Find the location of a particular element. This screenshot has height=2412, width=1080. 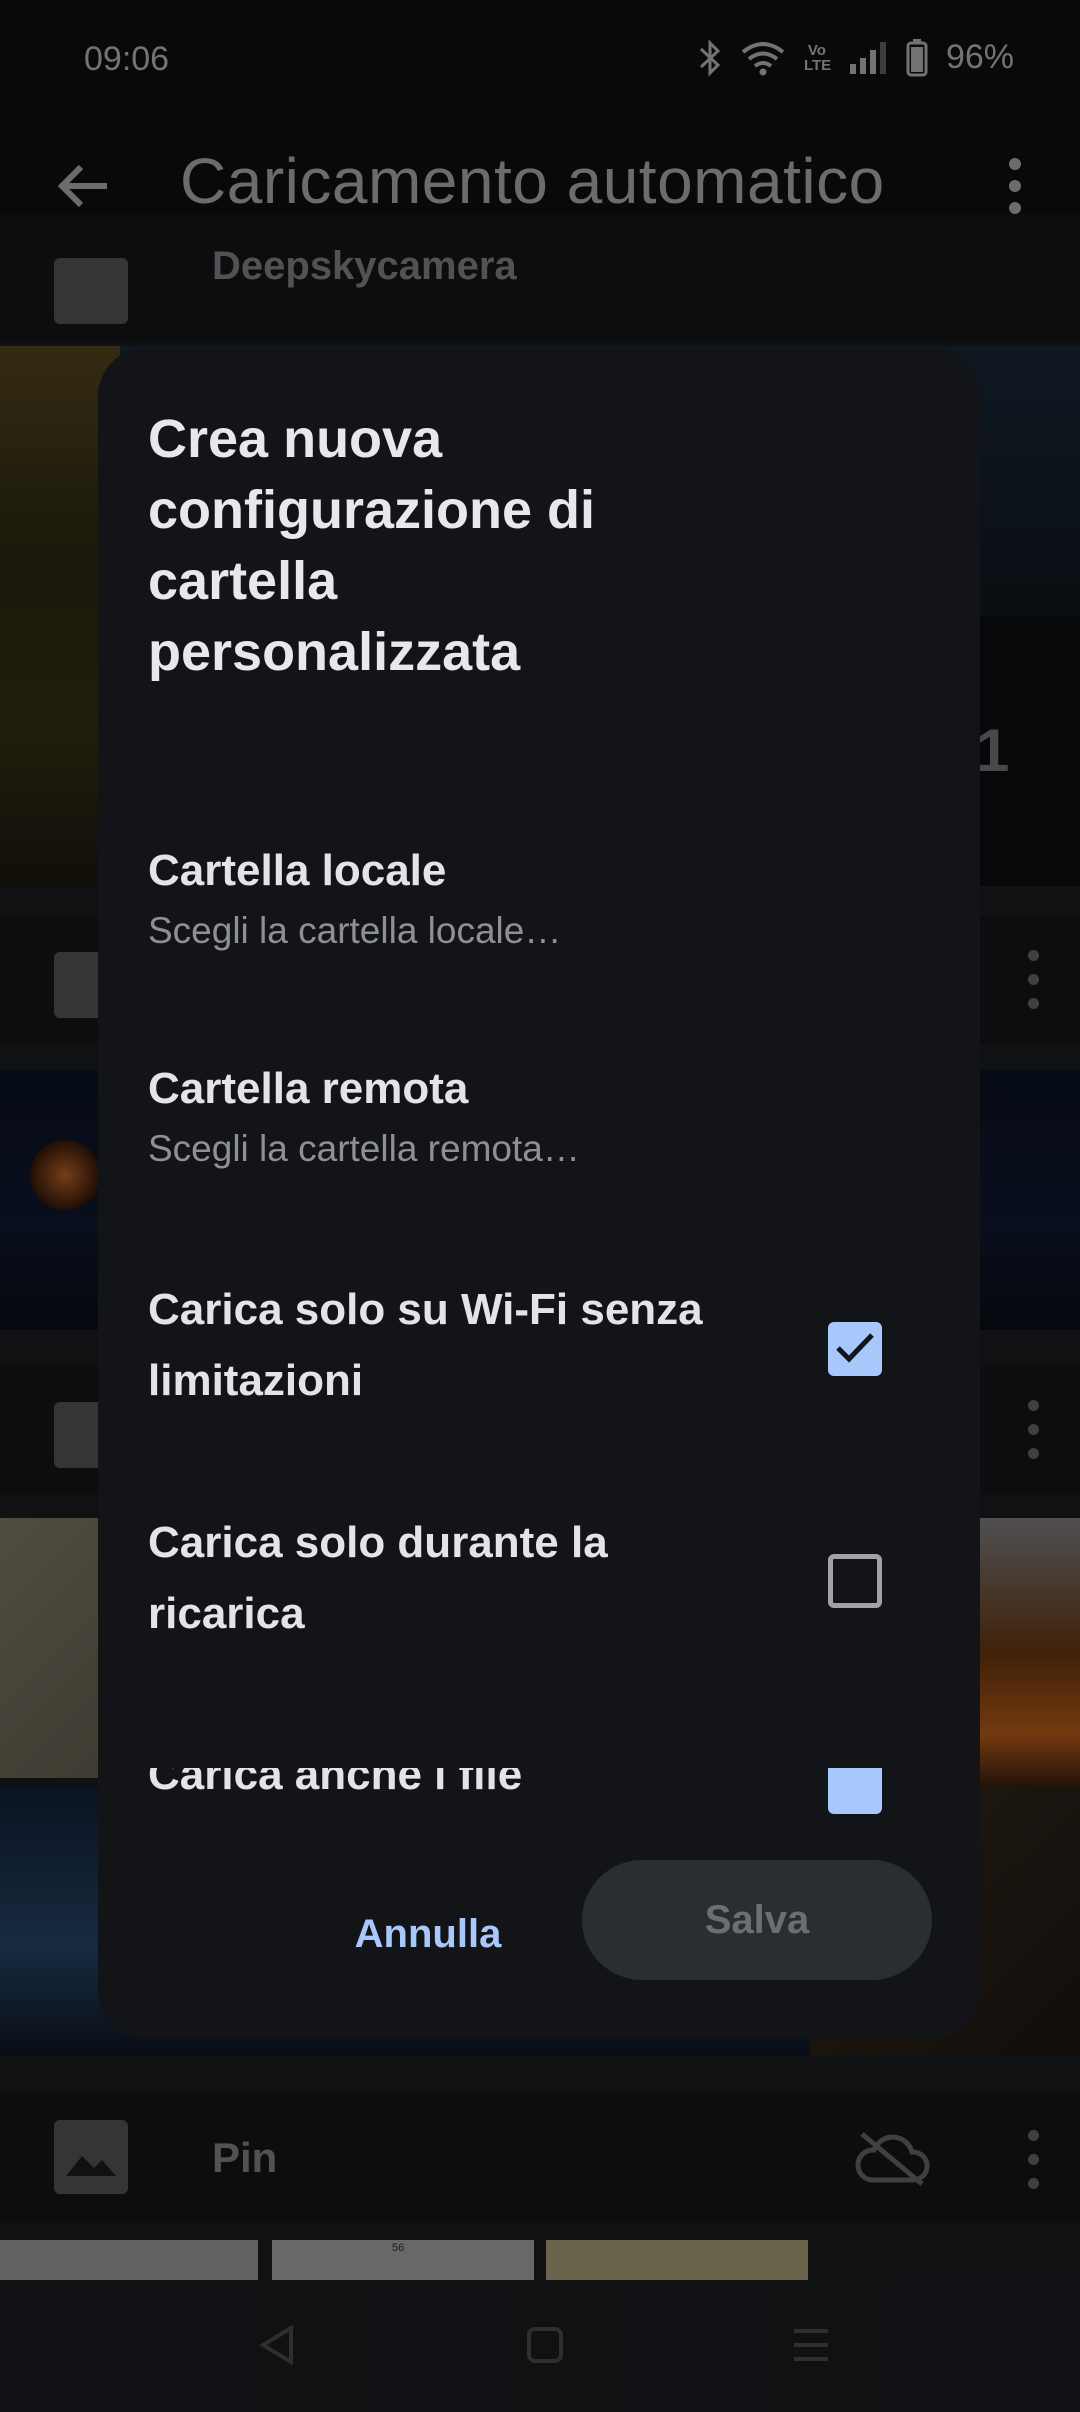

existing-files-checkbox is located at coordinates (855, 1791).